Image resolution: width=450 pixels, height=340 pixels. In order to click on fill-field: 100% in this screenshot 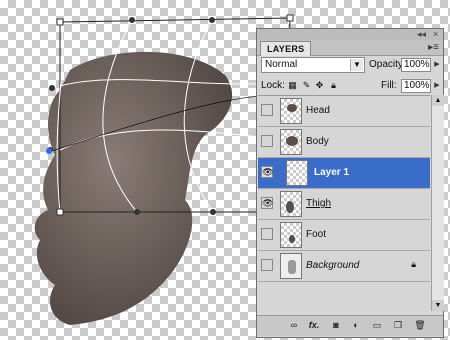, I will do `click(416, 86)`.